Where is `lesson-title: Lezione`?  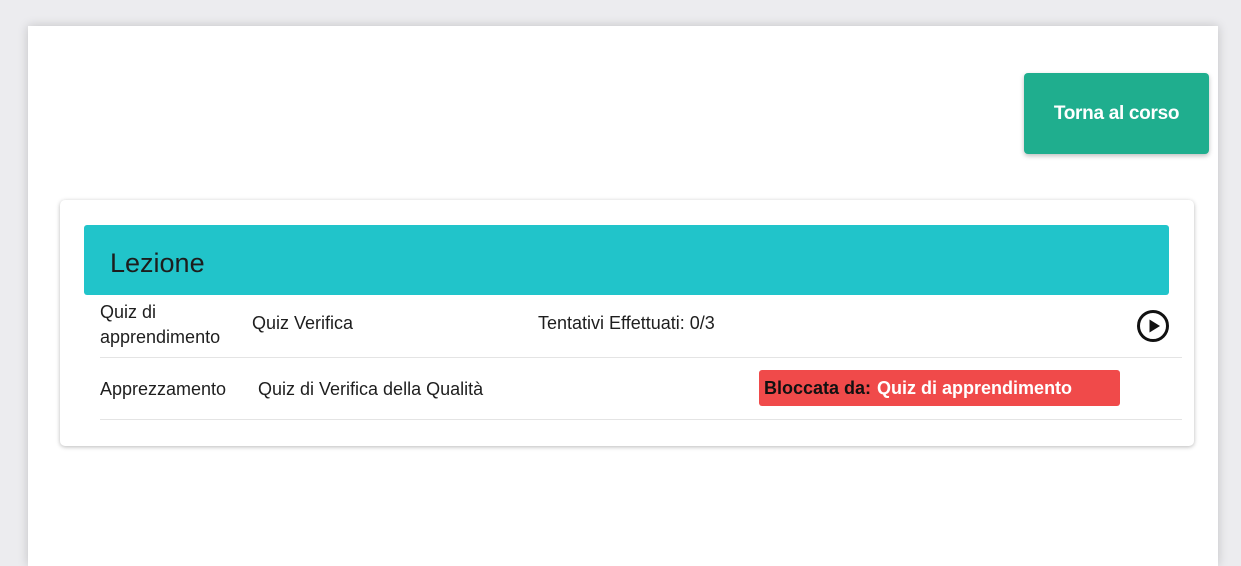 lesson-title: Lezione is located at coordinates (157, 262).